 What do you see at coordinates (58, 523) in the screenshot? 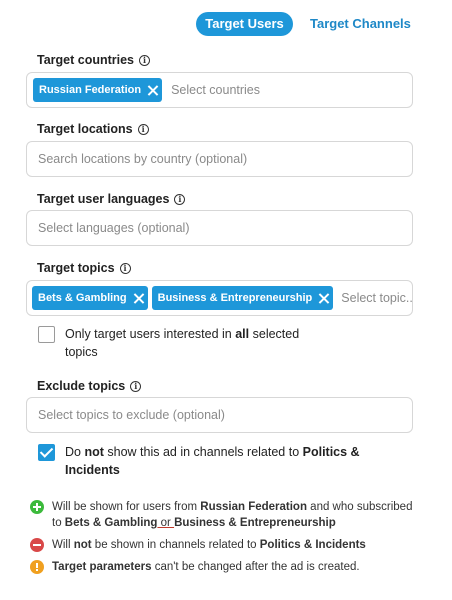
I see `note-shown-line2-pre: to` at bounding box center [58, 523].